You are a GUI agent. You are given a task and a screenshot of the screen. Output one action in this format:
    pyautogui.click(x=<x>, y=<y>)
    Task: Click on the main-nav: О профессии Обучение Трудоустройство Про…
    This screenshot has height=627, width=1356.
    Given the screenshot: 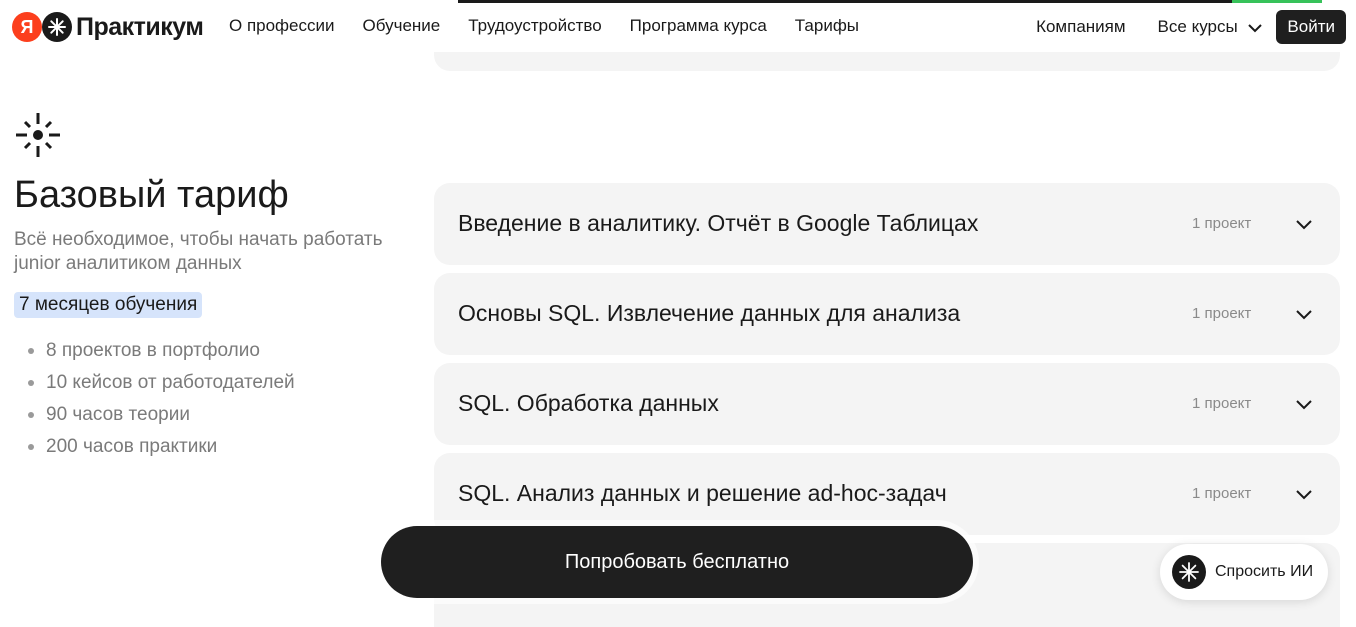 What is the action you would take?
    pyautogui.click(x=558, y=26)
    